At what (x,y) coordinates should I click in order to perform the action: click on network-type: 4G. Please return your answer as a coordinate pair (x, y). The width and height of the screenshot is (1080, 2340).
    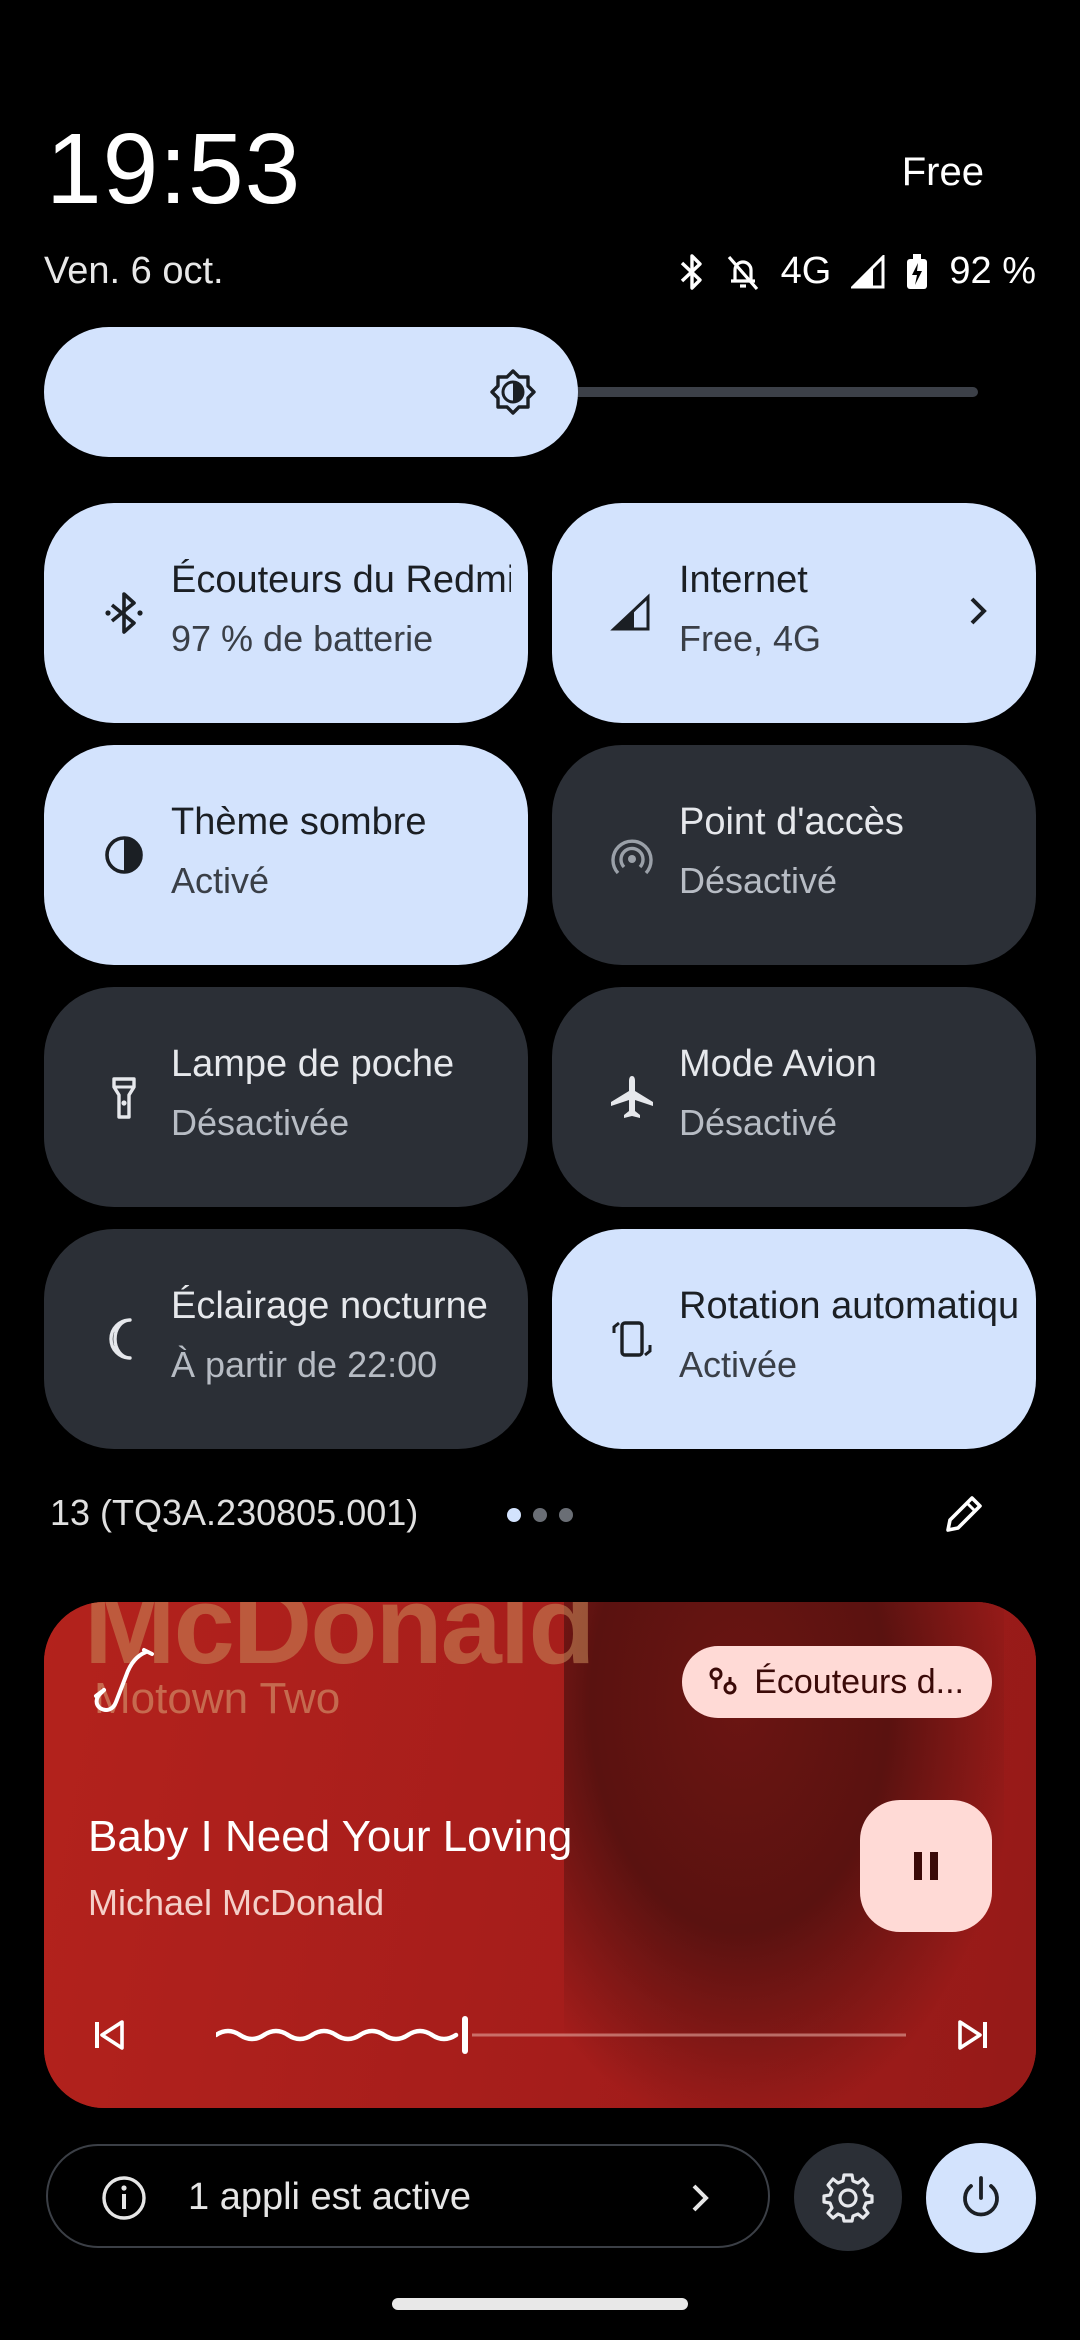
    Looking at the image, I should click on (806, 271).